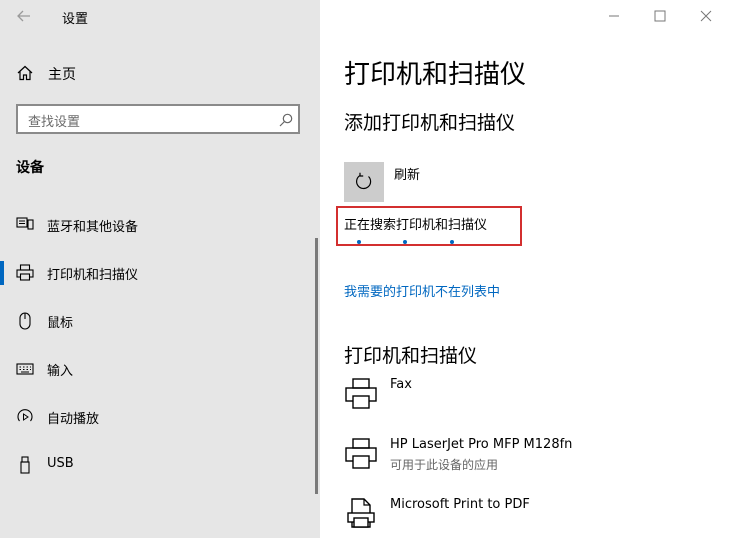 The height and width of the screenshot is (541, 744). What do you see at coordinates (62, 75) in the screenshot?
I see `home-label: 主页` at bounding box center [62, 75].